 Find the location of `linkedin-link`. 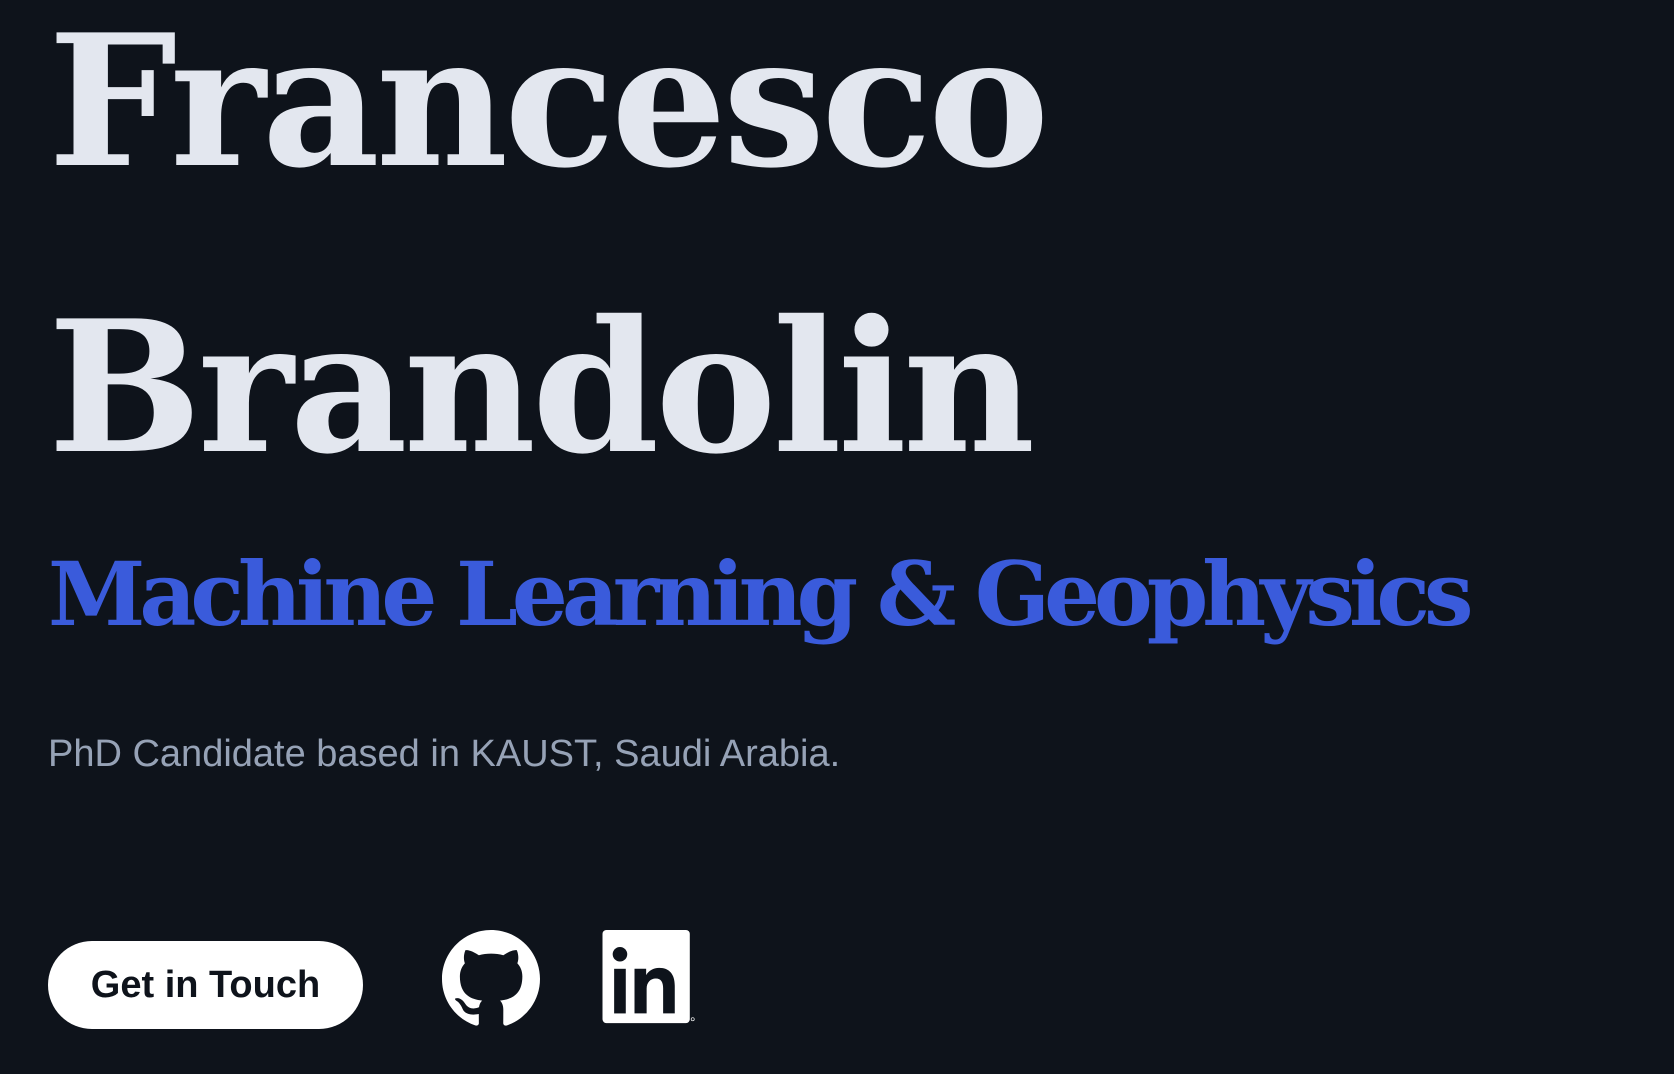

linkedin-link is located at coordinates (651, 978).